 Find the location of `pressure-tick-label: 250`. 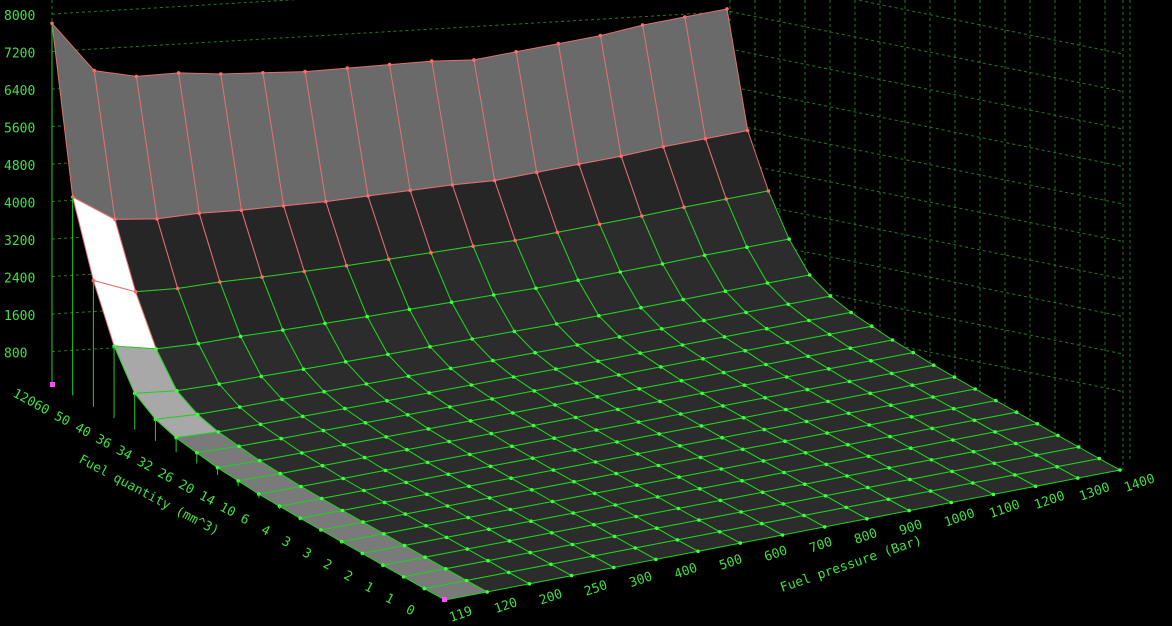

pressure-tick-label: 250 is located at coordinates (595, 589).